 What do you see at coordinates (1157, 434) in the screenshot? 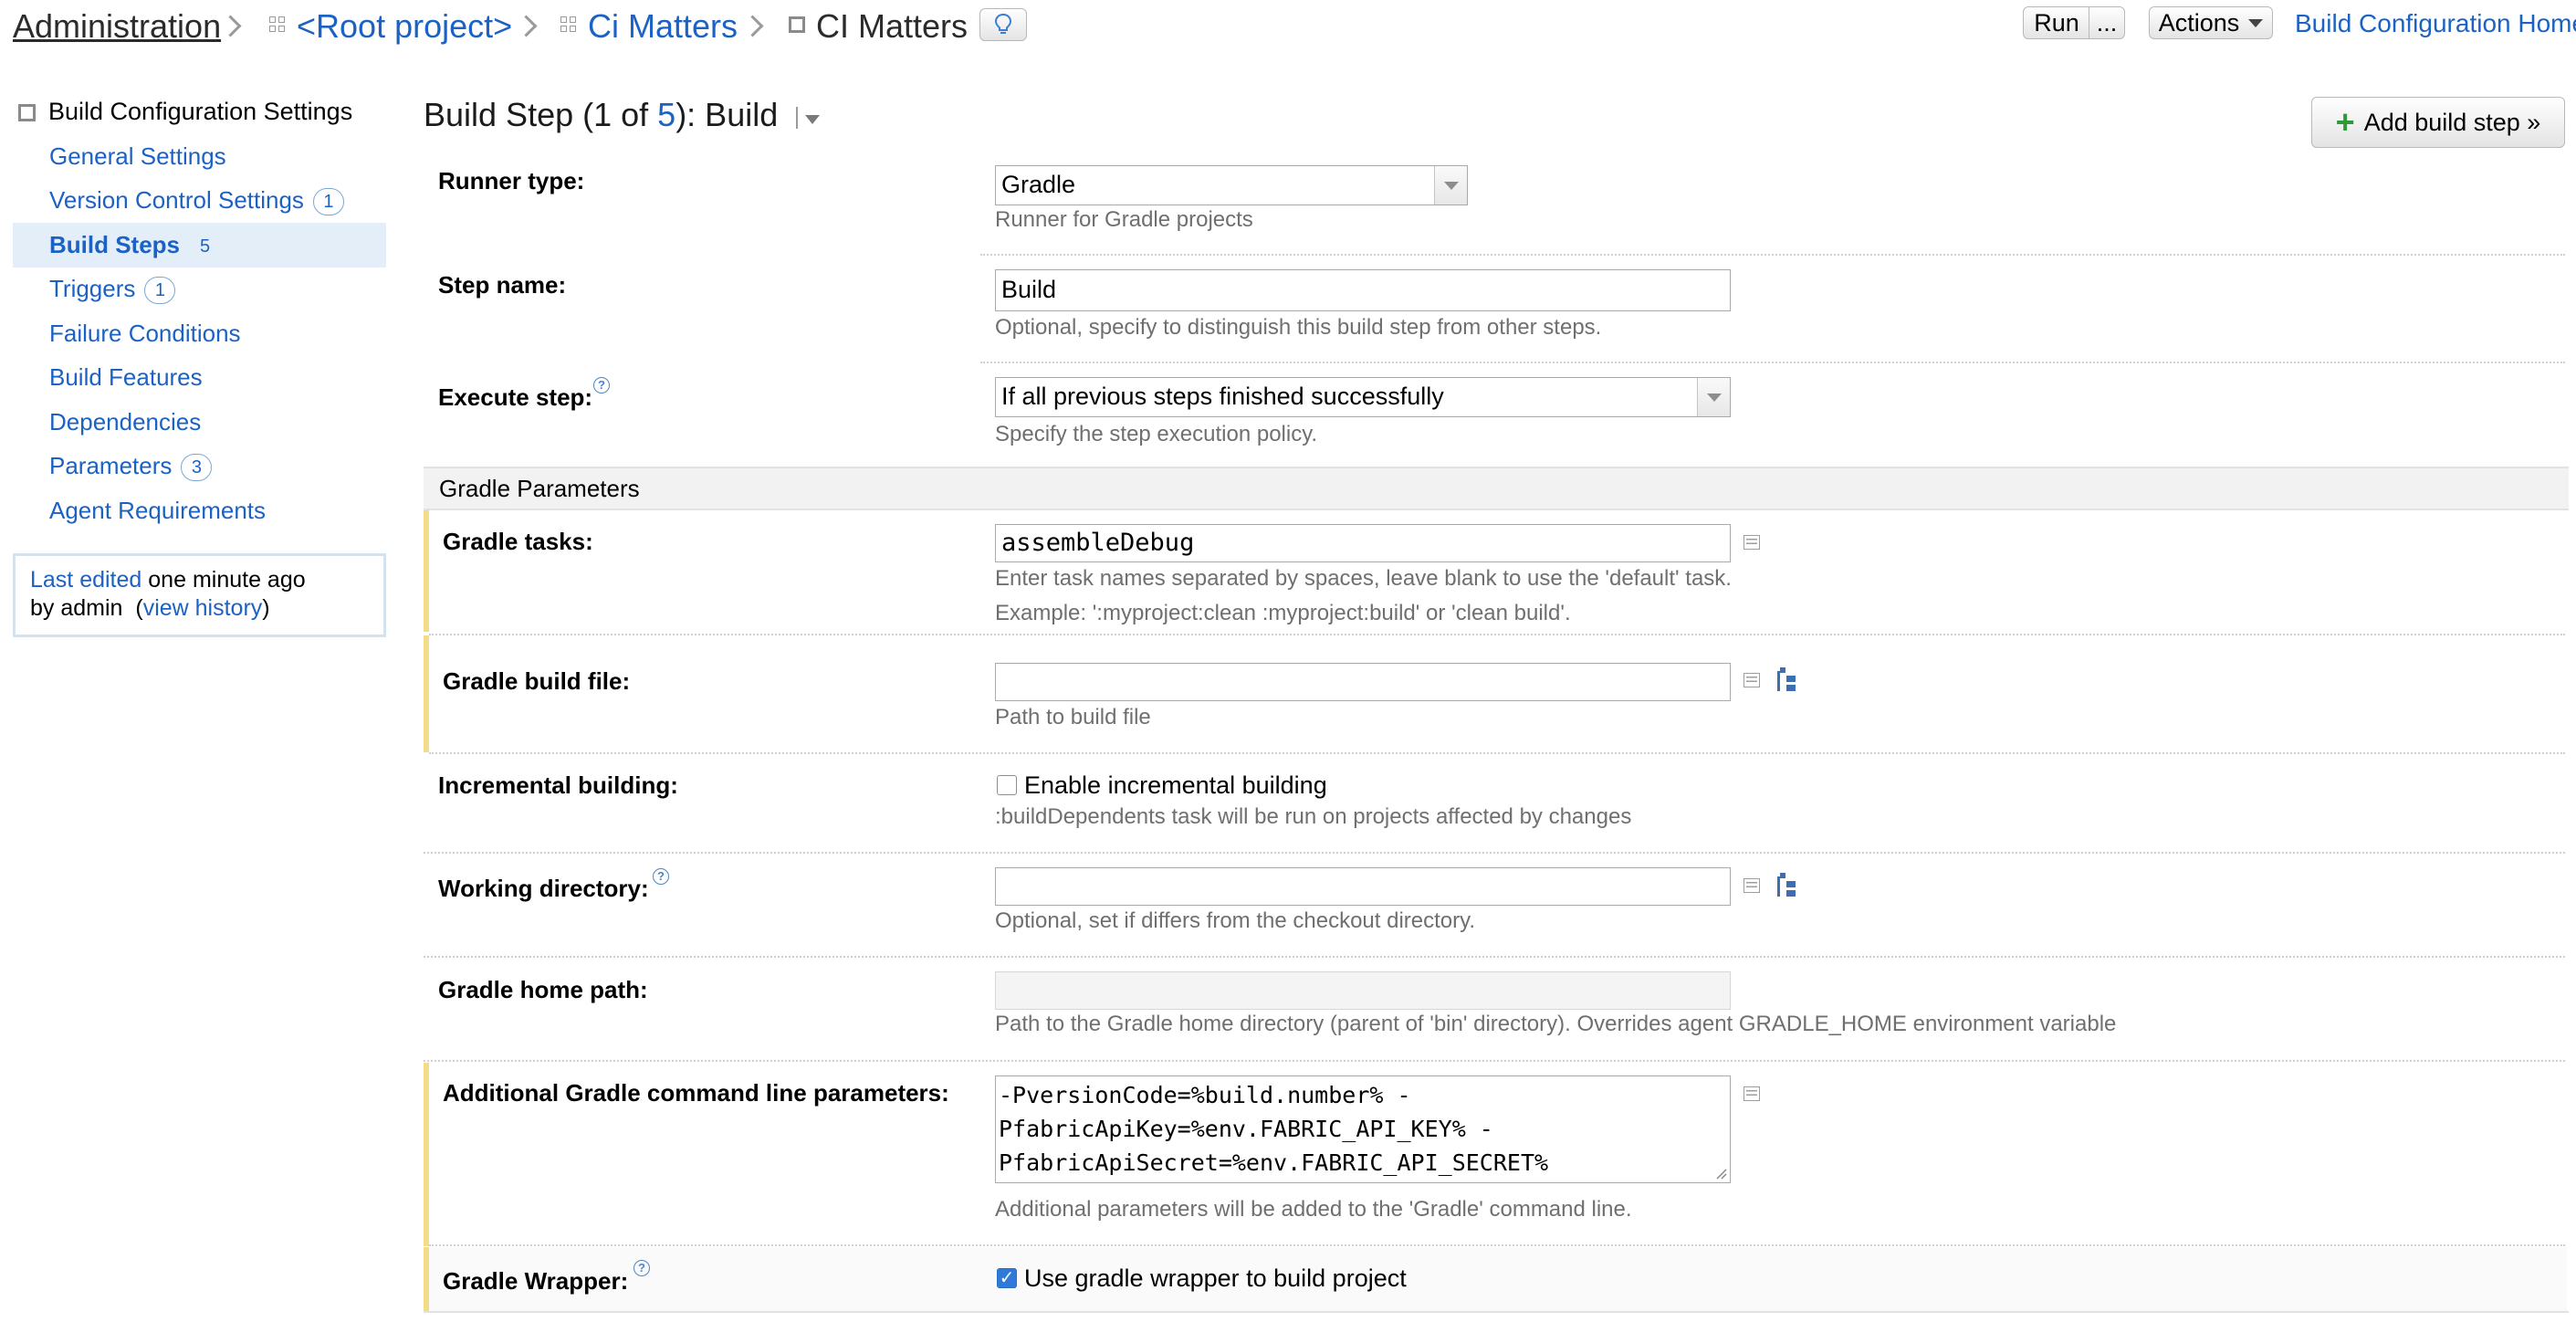
I see `execute-step-hint: Specify the step execution policy.` at bounding box center [1157, 434].